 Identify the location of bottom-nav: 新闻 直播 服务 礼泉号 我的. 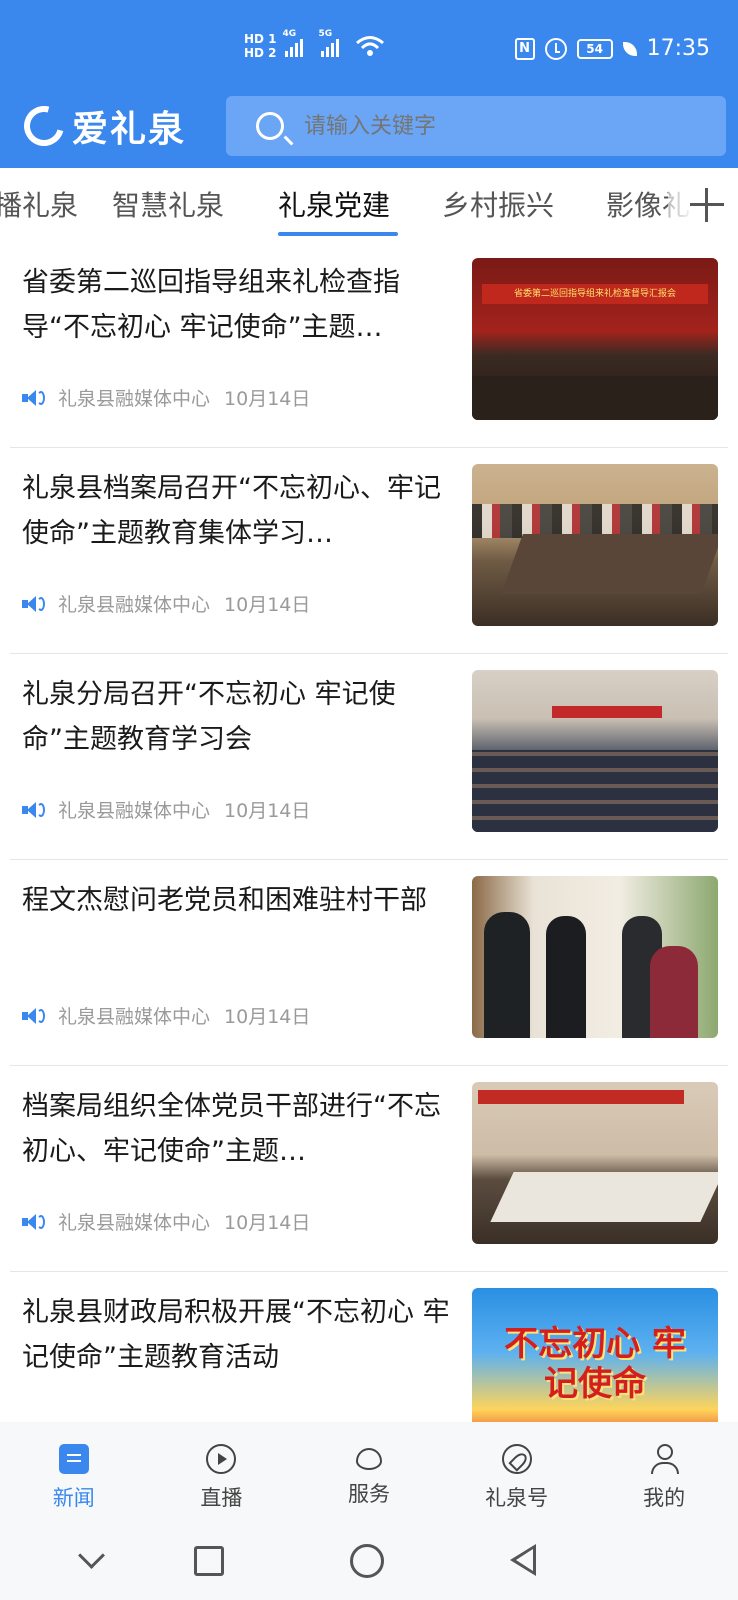
(369, 1472).